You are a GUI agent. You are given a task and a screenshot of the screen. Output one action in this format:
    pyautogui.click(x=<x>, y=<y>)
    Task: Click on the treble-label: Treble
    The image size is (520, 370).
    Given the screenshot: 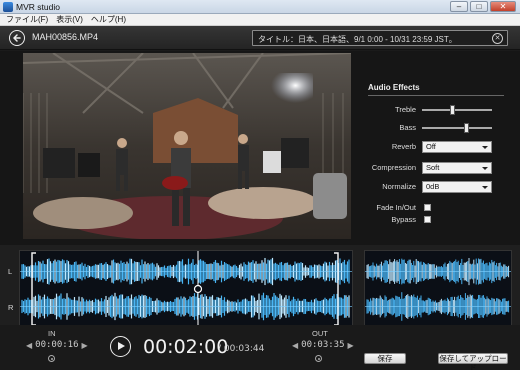 What is the action you would take?
    pyautogui.click(x=405, y=109)
    